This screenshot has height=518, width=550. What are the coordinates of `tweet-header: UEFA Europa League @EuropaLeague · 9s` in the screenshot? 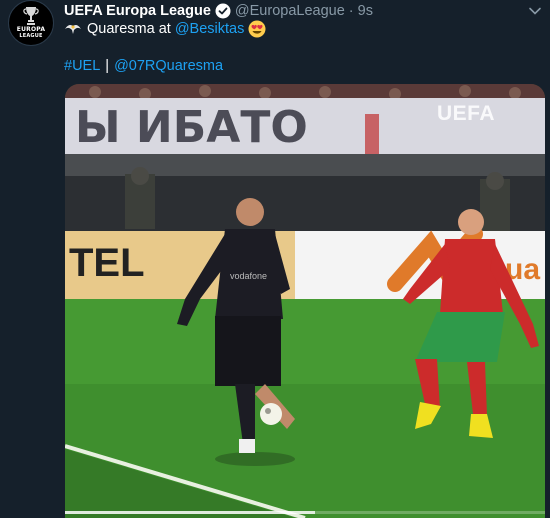 It's located at (218, 11).